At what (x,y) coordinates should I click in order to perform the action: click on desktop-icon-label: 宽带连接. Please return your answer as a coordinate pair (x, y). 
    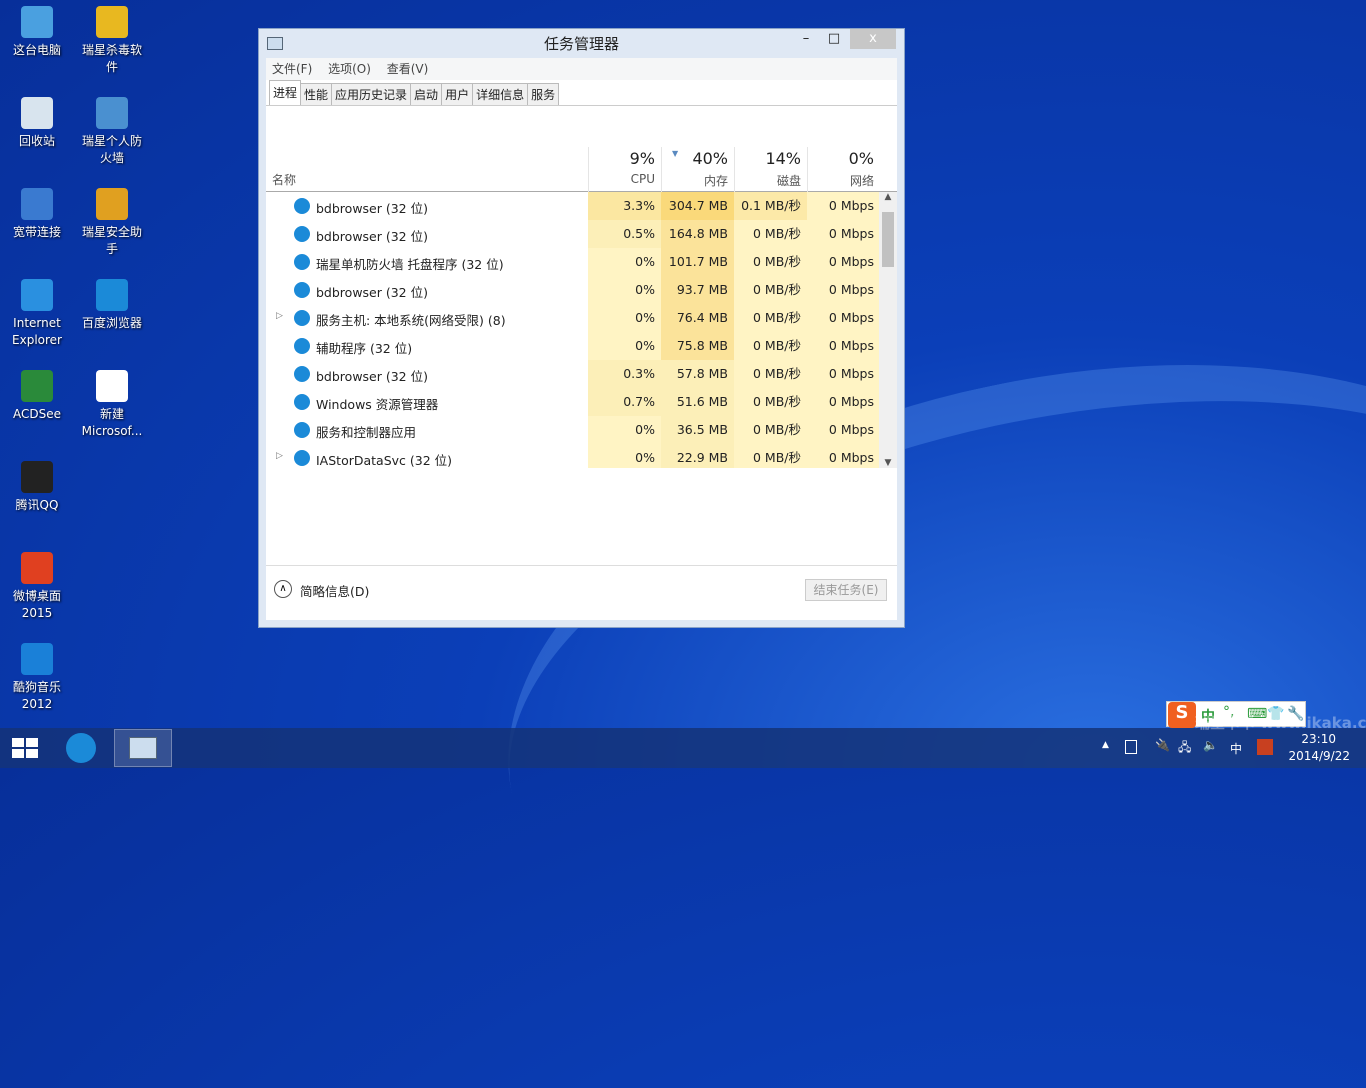
    Looking at the image, I should click on (36, 232).